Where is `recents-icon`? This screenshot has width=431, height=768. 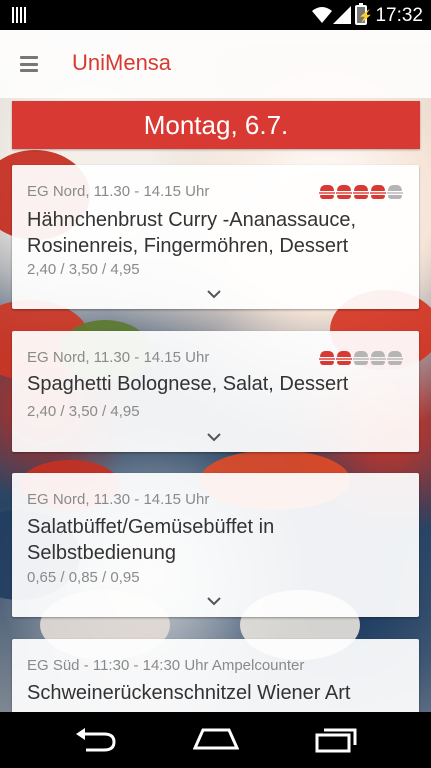 recents-icon is located at coordinates (336, 740).